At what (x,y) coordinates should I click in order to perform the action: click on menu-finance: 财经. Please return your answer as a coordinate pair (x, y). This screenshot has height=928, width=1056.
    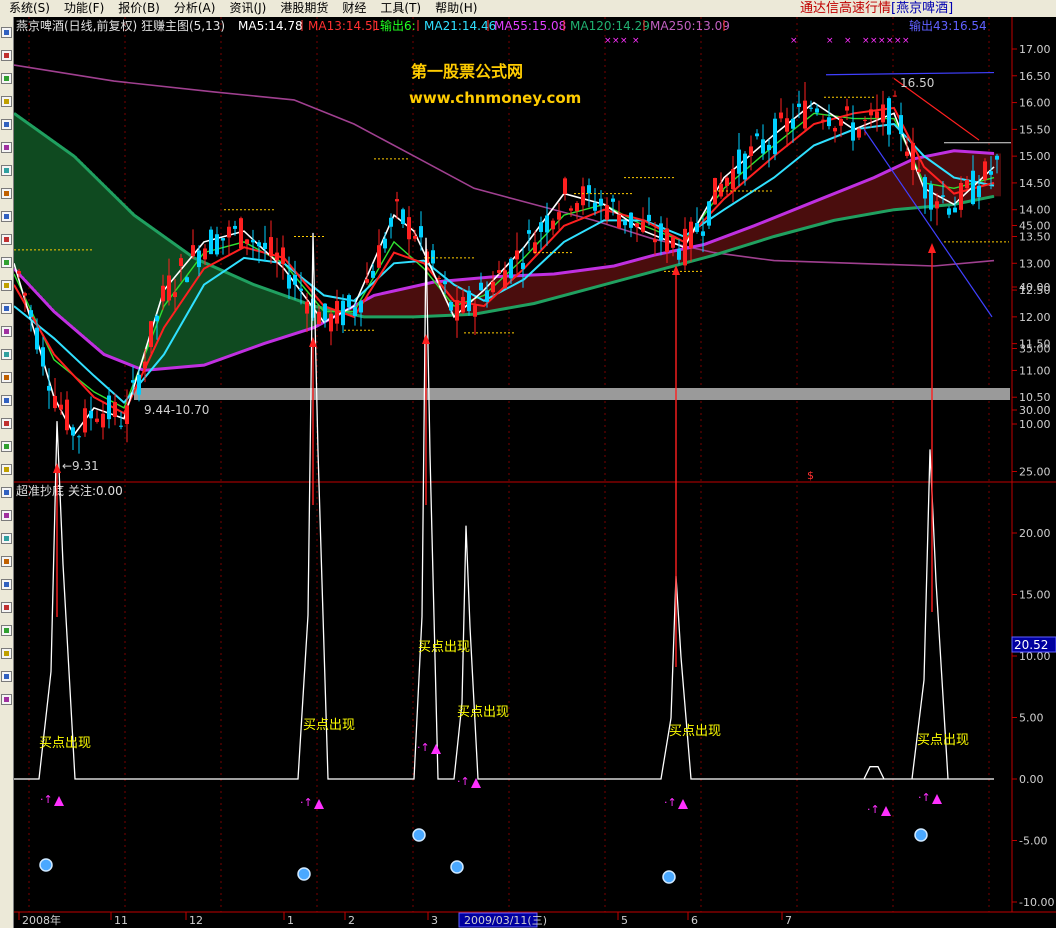
    Looking at the image, I should click on (354, 8).